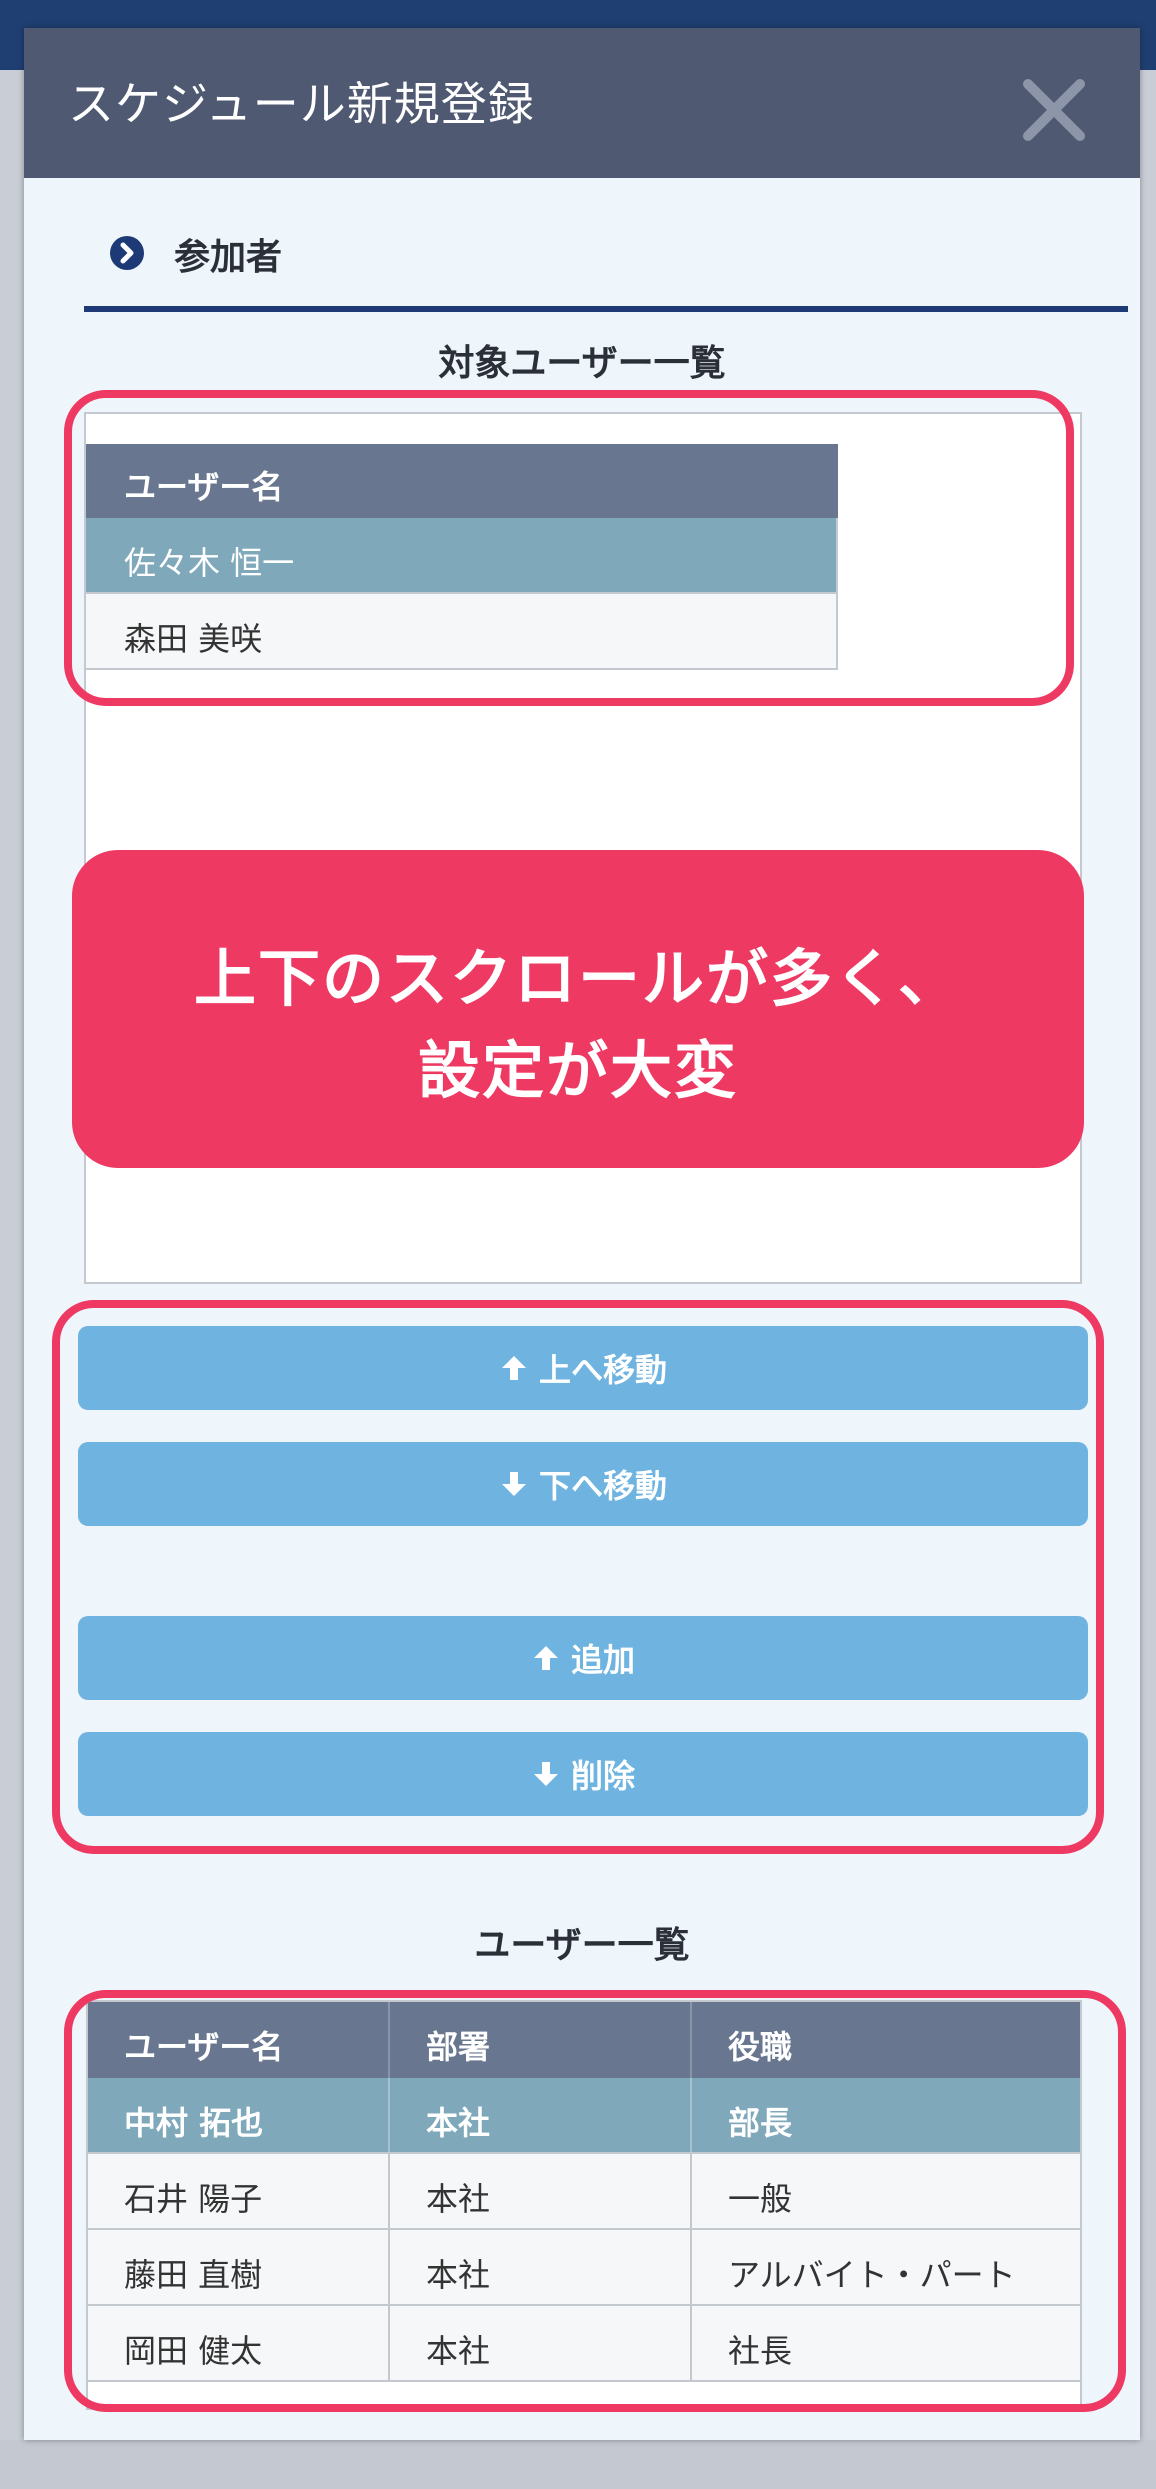 The image size is (1156, 2489). What do you see at coordinates (606, 259) in the screenshot?
I see `participants-section-header: 参加者` at bounding box center [606, 259].